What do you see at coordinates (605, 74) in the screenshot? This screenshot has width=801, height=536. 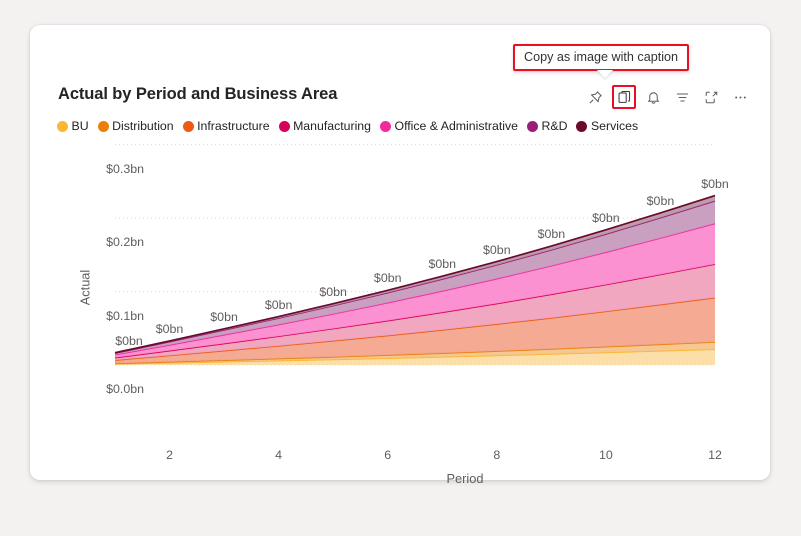 I see `tooltip-beak` at bounding box center [605, 74].